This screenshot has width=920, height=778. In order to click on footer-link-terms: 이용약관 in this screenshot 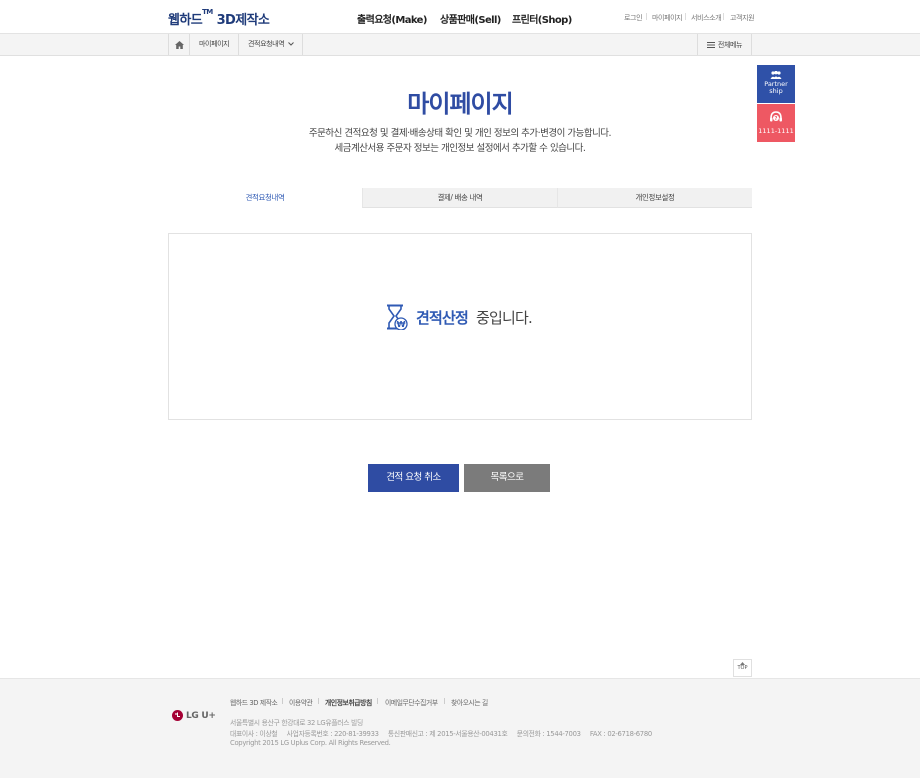, I will do `click(301, 702)`.